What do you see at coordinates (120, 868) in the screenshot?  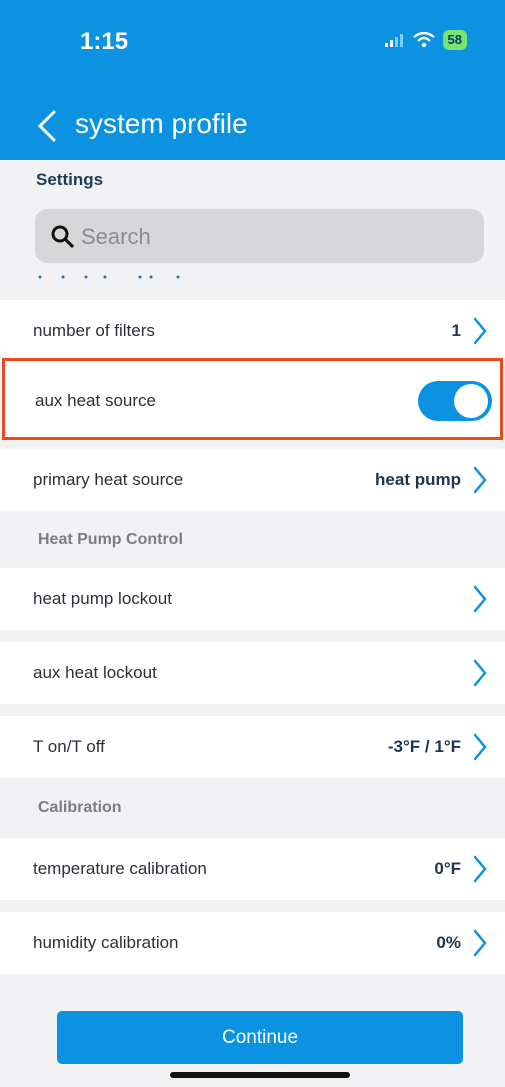 I see `row-label: temperature calibration` at bounding box center [120, 868].